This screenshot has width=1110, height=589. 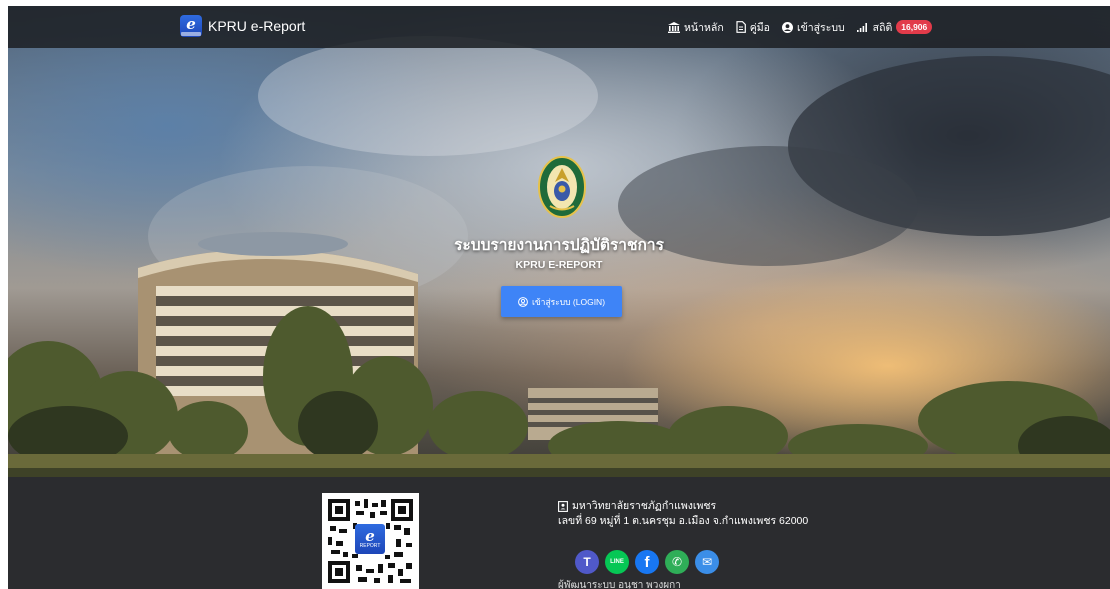 What do you see at coordinates (559, 265) in the screenshot?
I see `page-subtitle: KPRU E-REPORT` at bounding box center [559, 265].